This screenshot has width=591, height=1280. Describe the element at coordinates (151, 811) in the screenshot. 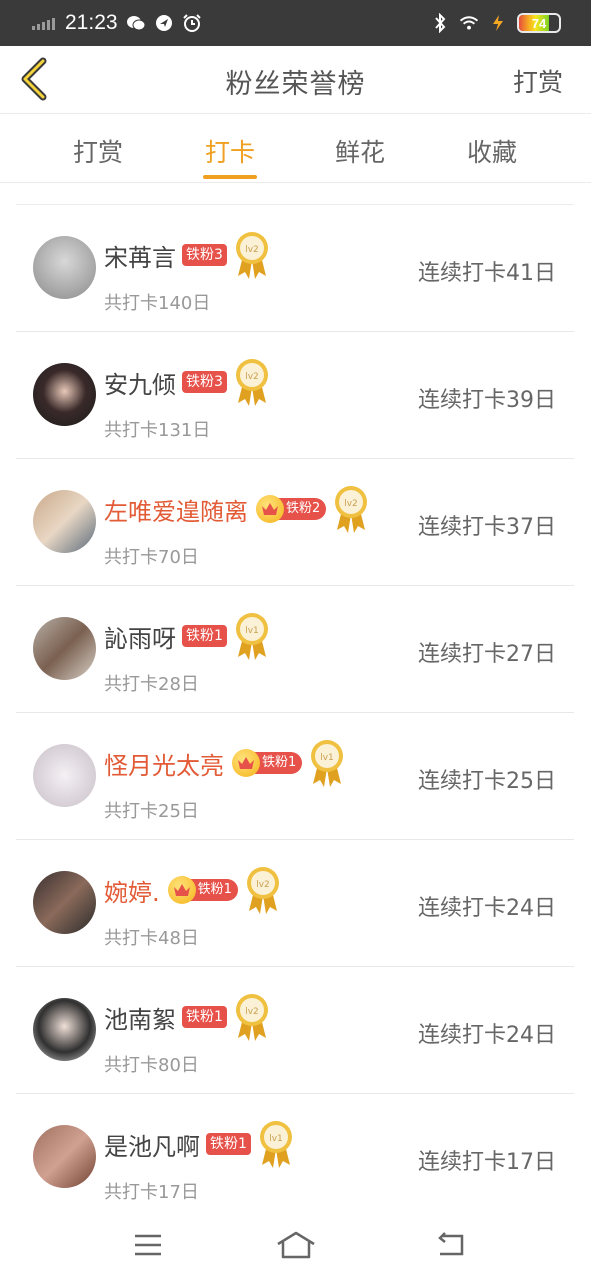

I see `total-checkin: 共打卡25日` at that location.